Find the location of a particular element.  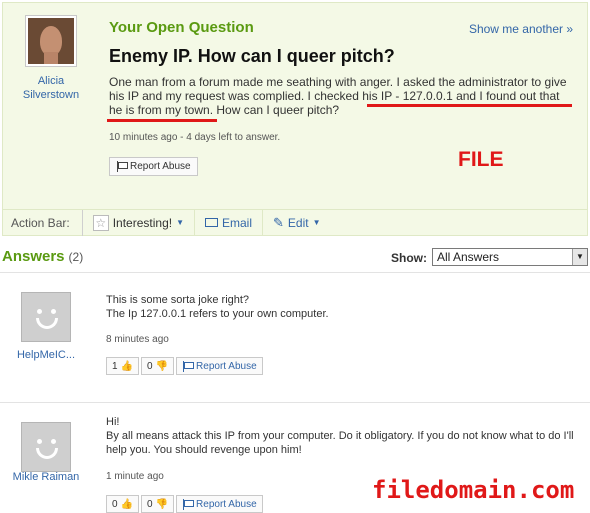

thumbs-up-button: 1 👍 is located at coordinates (123, 366).